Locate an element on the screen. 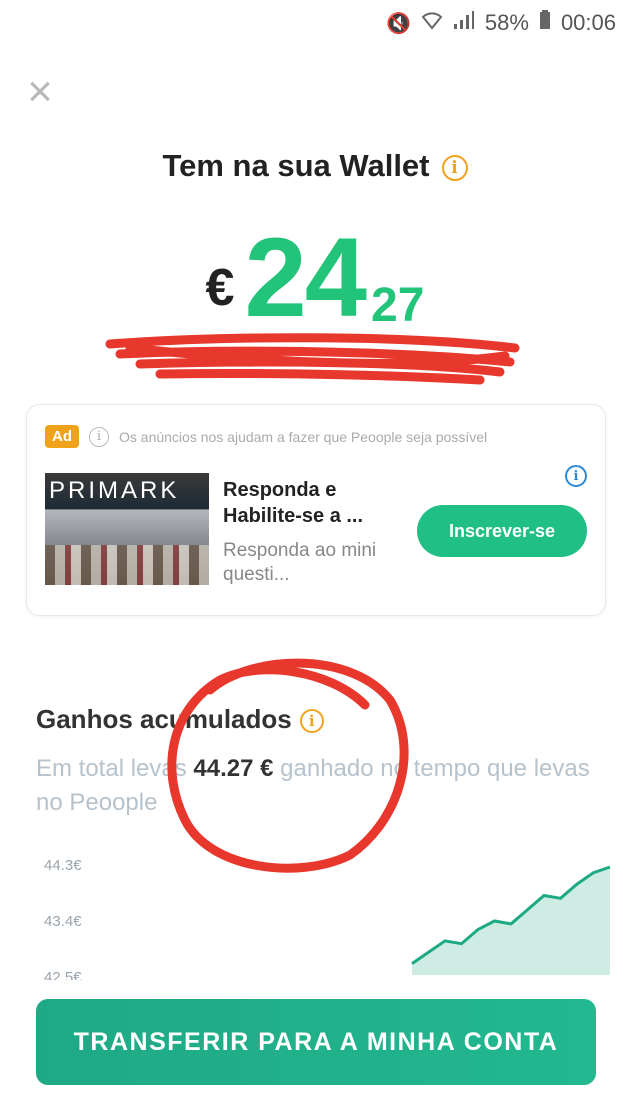 The image size is (630, 1120). earnings-title: Ganhos acumulados i is located at coordinates (180, 719).